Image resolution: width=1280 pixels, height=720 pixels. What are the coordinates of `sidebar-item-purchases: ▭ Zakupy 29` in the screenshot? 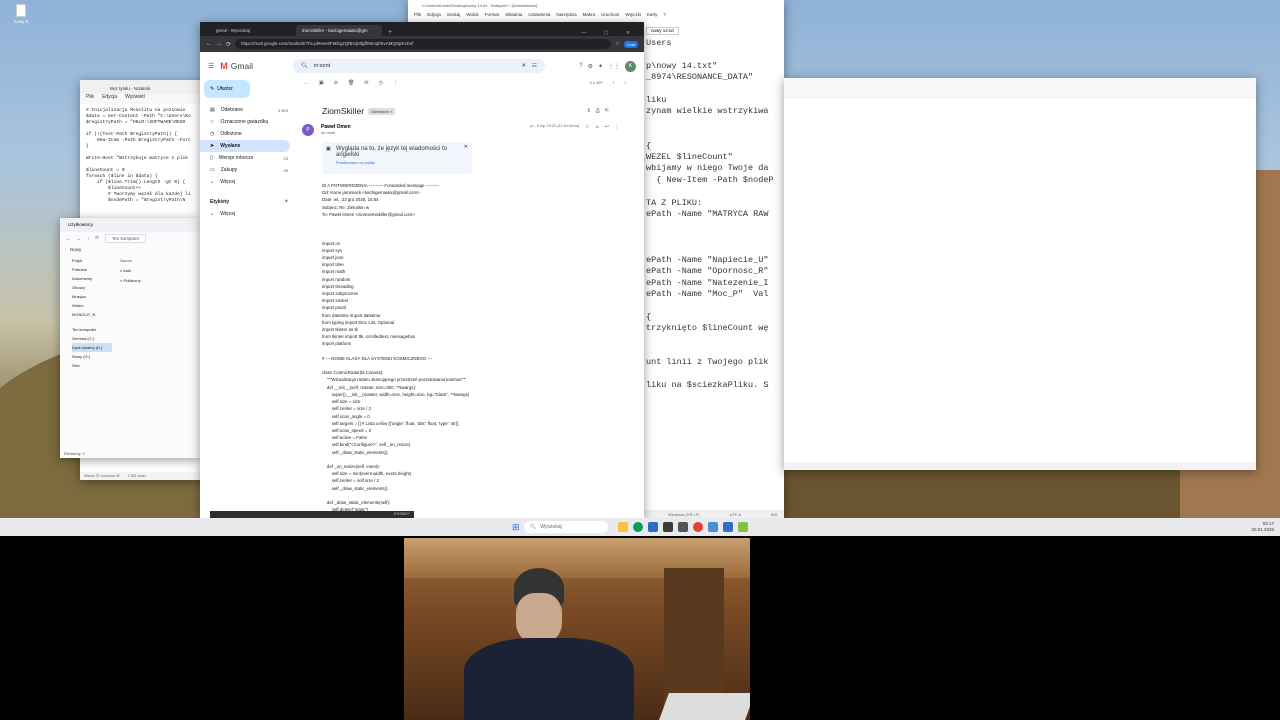 It's located at (247, 170).